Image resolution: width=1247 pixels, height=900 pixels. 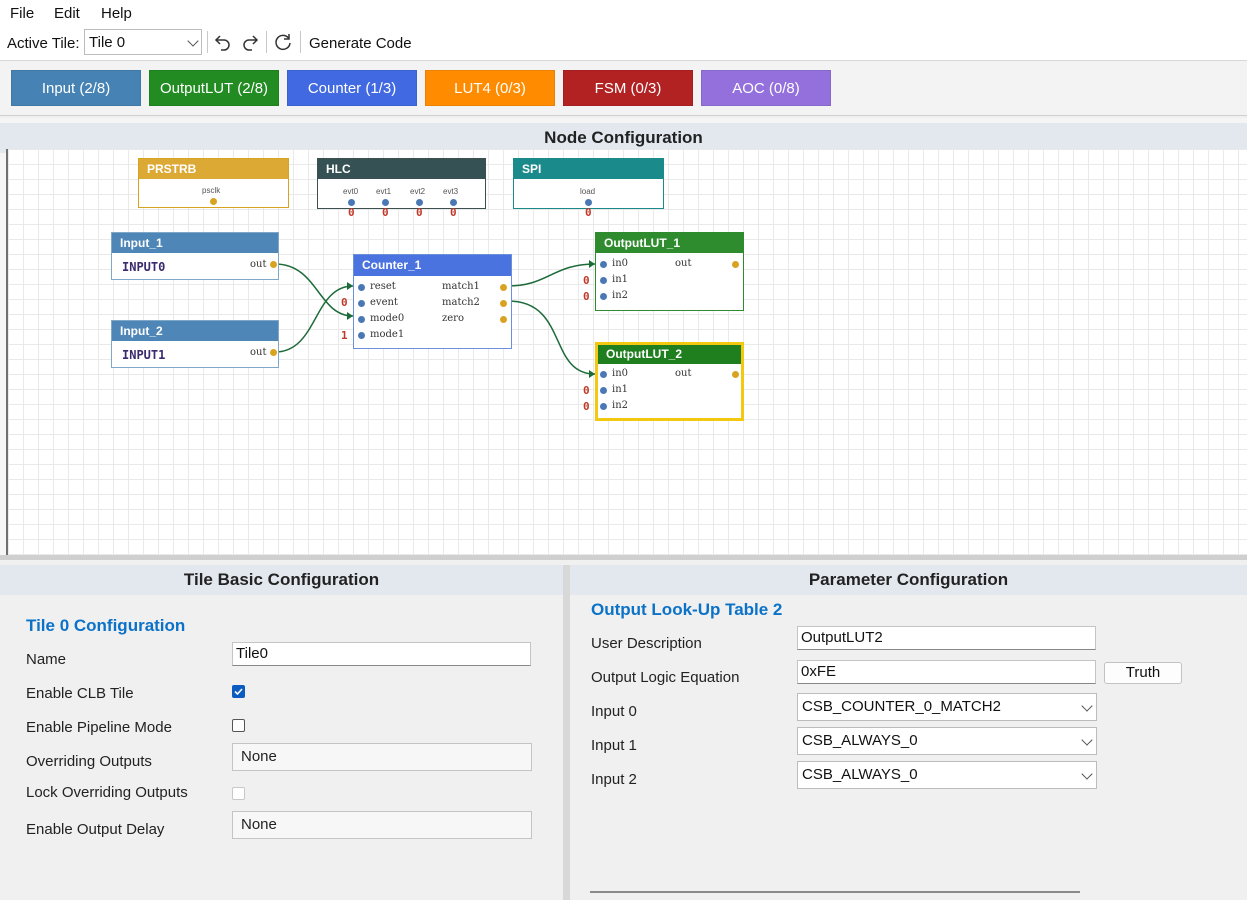 What do you see at coordinates (107, 42) in the screenshot?
I see `active-tile-value: Tile 0` at bounding box center [107, 42].